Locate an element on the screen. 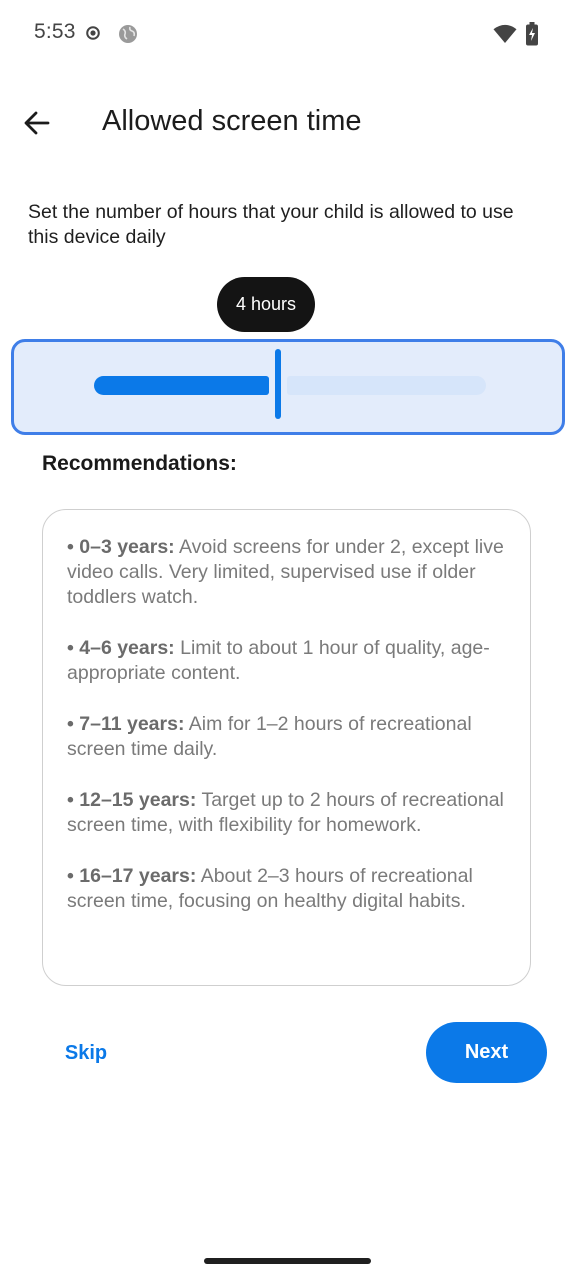  skip-button: Skip is located at coordinates (86, 1053).